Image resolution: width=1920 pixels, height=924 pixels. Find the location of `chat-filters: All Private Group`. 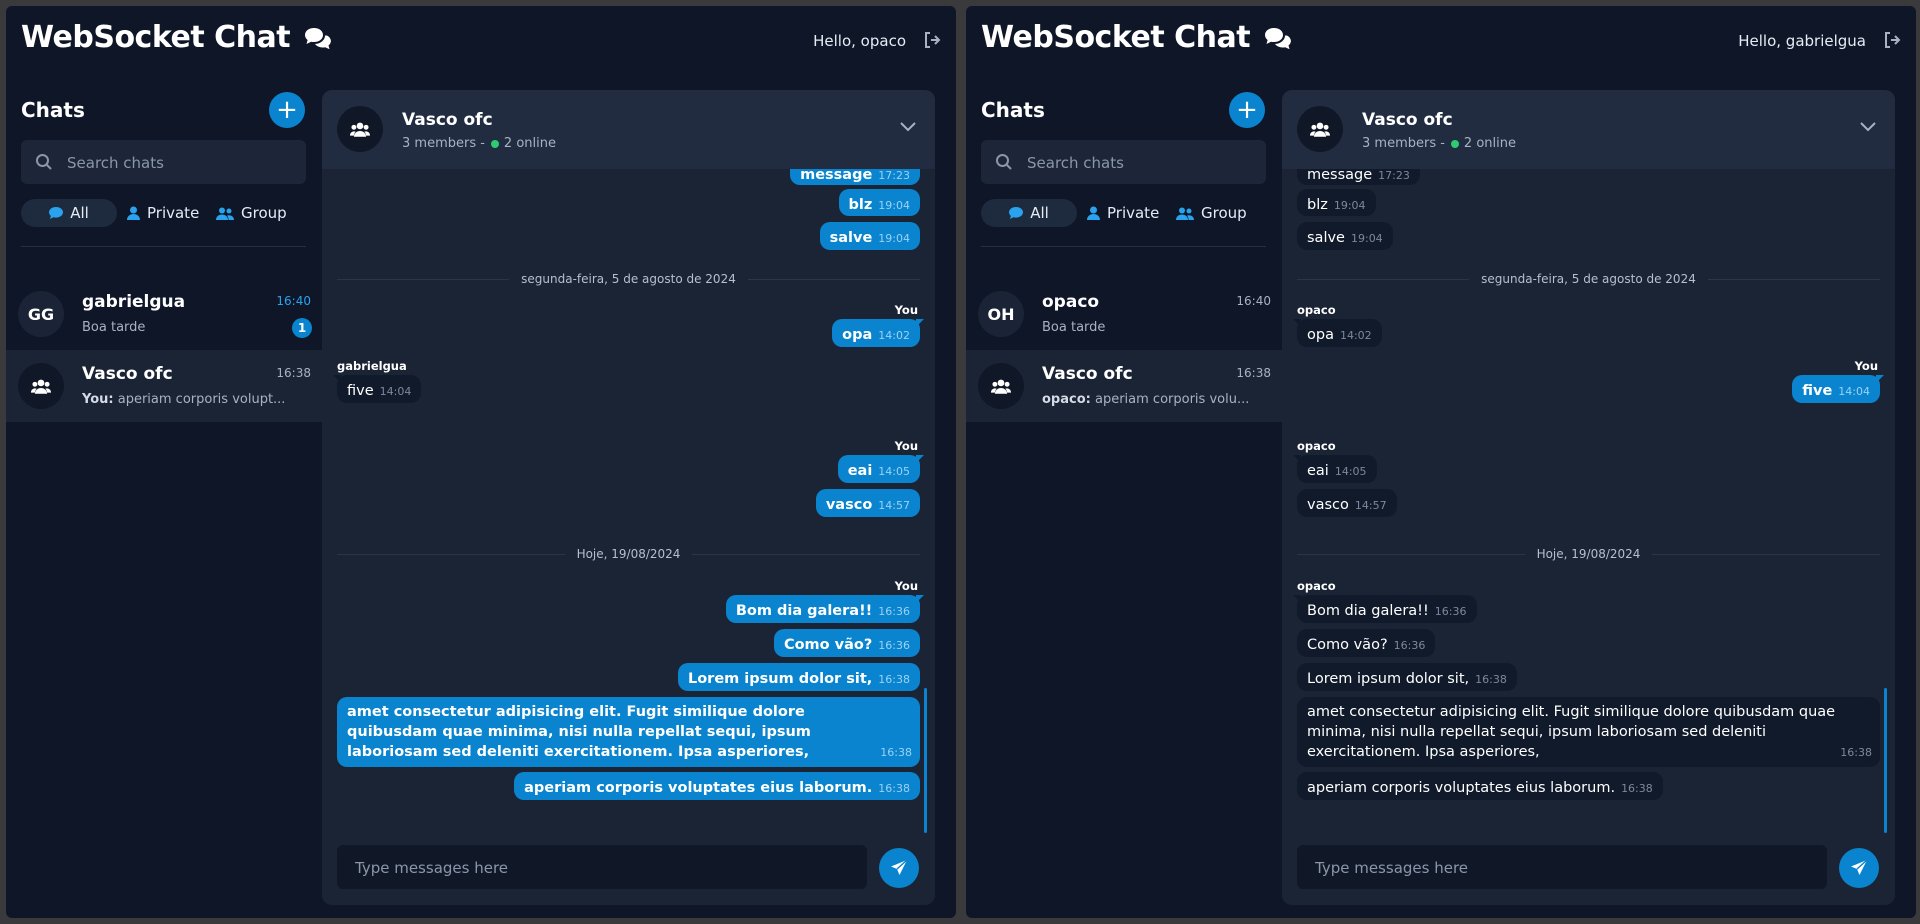

chat-filters: All Private Group is located at coordinates (171, 213).